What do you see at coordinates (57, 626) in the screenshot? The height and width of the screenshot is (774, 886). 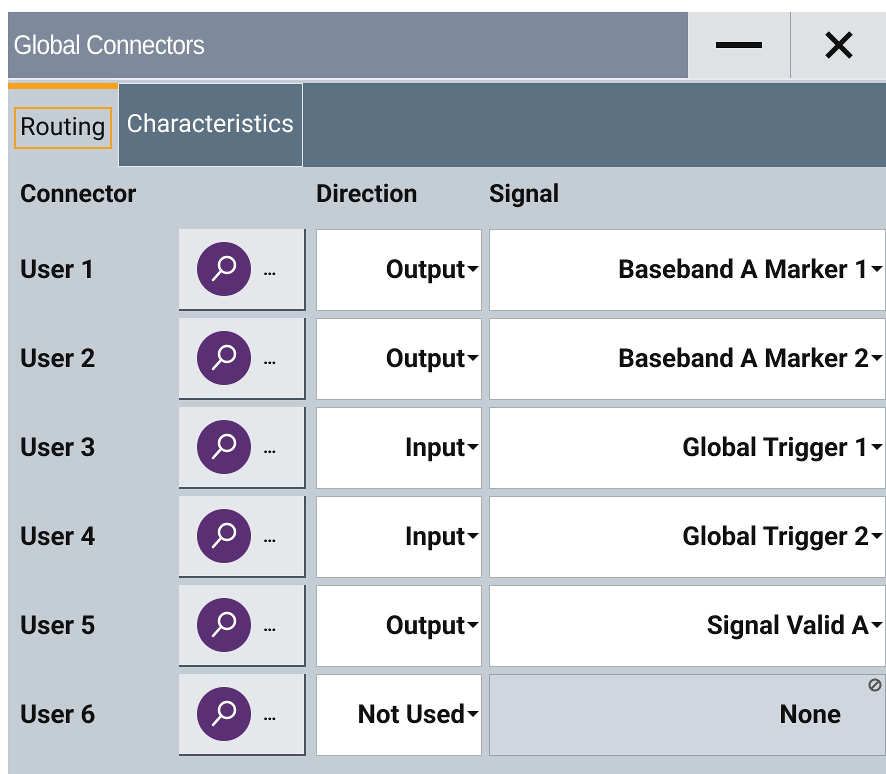 I see `connector-label: User 5` at bounding box center [57, 626].